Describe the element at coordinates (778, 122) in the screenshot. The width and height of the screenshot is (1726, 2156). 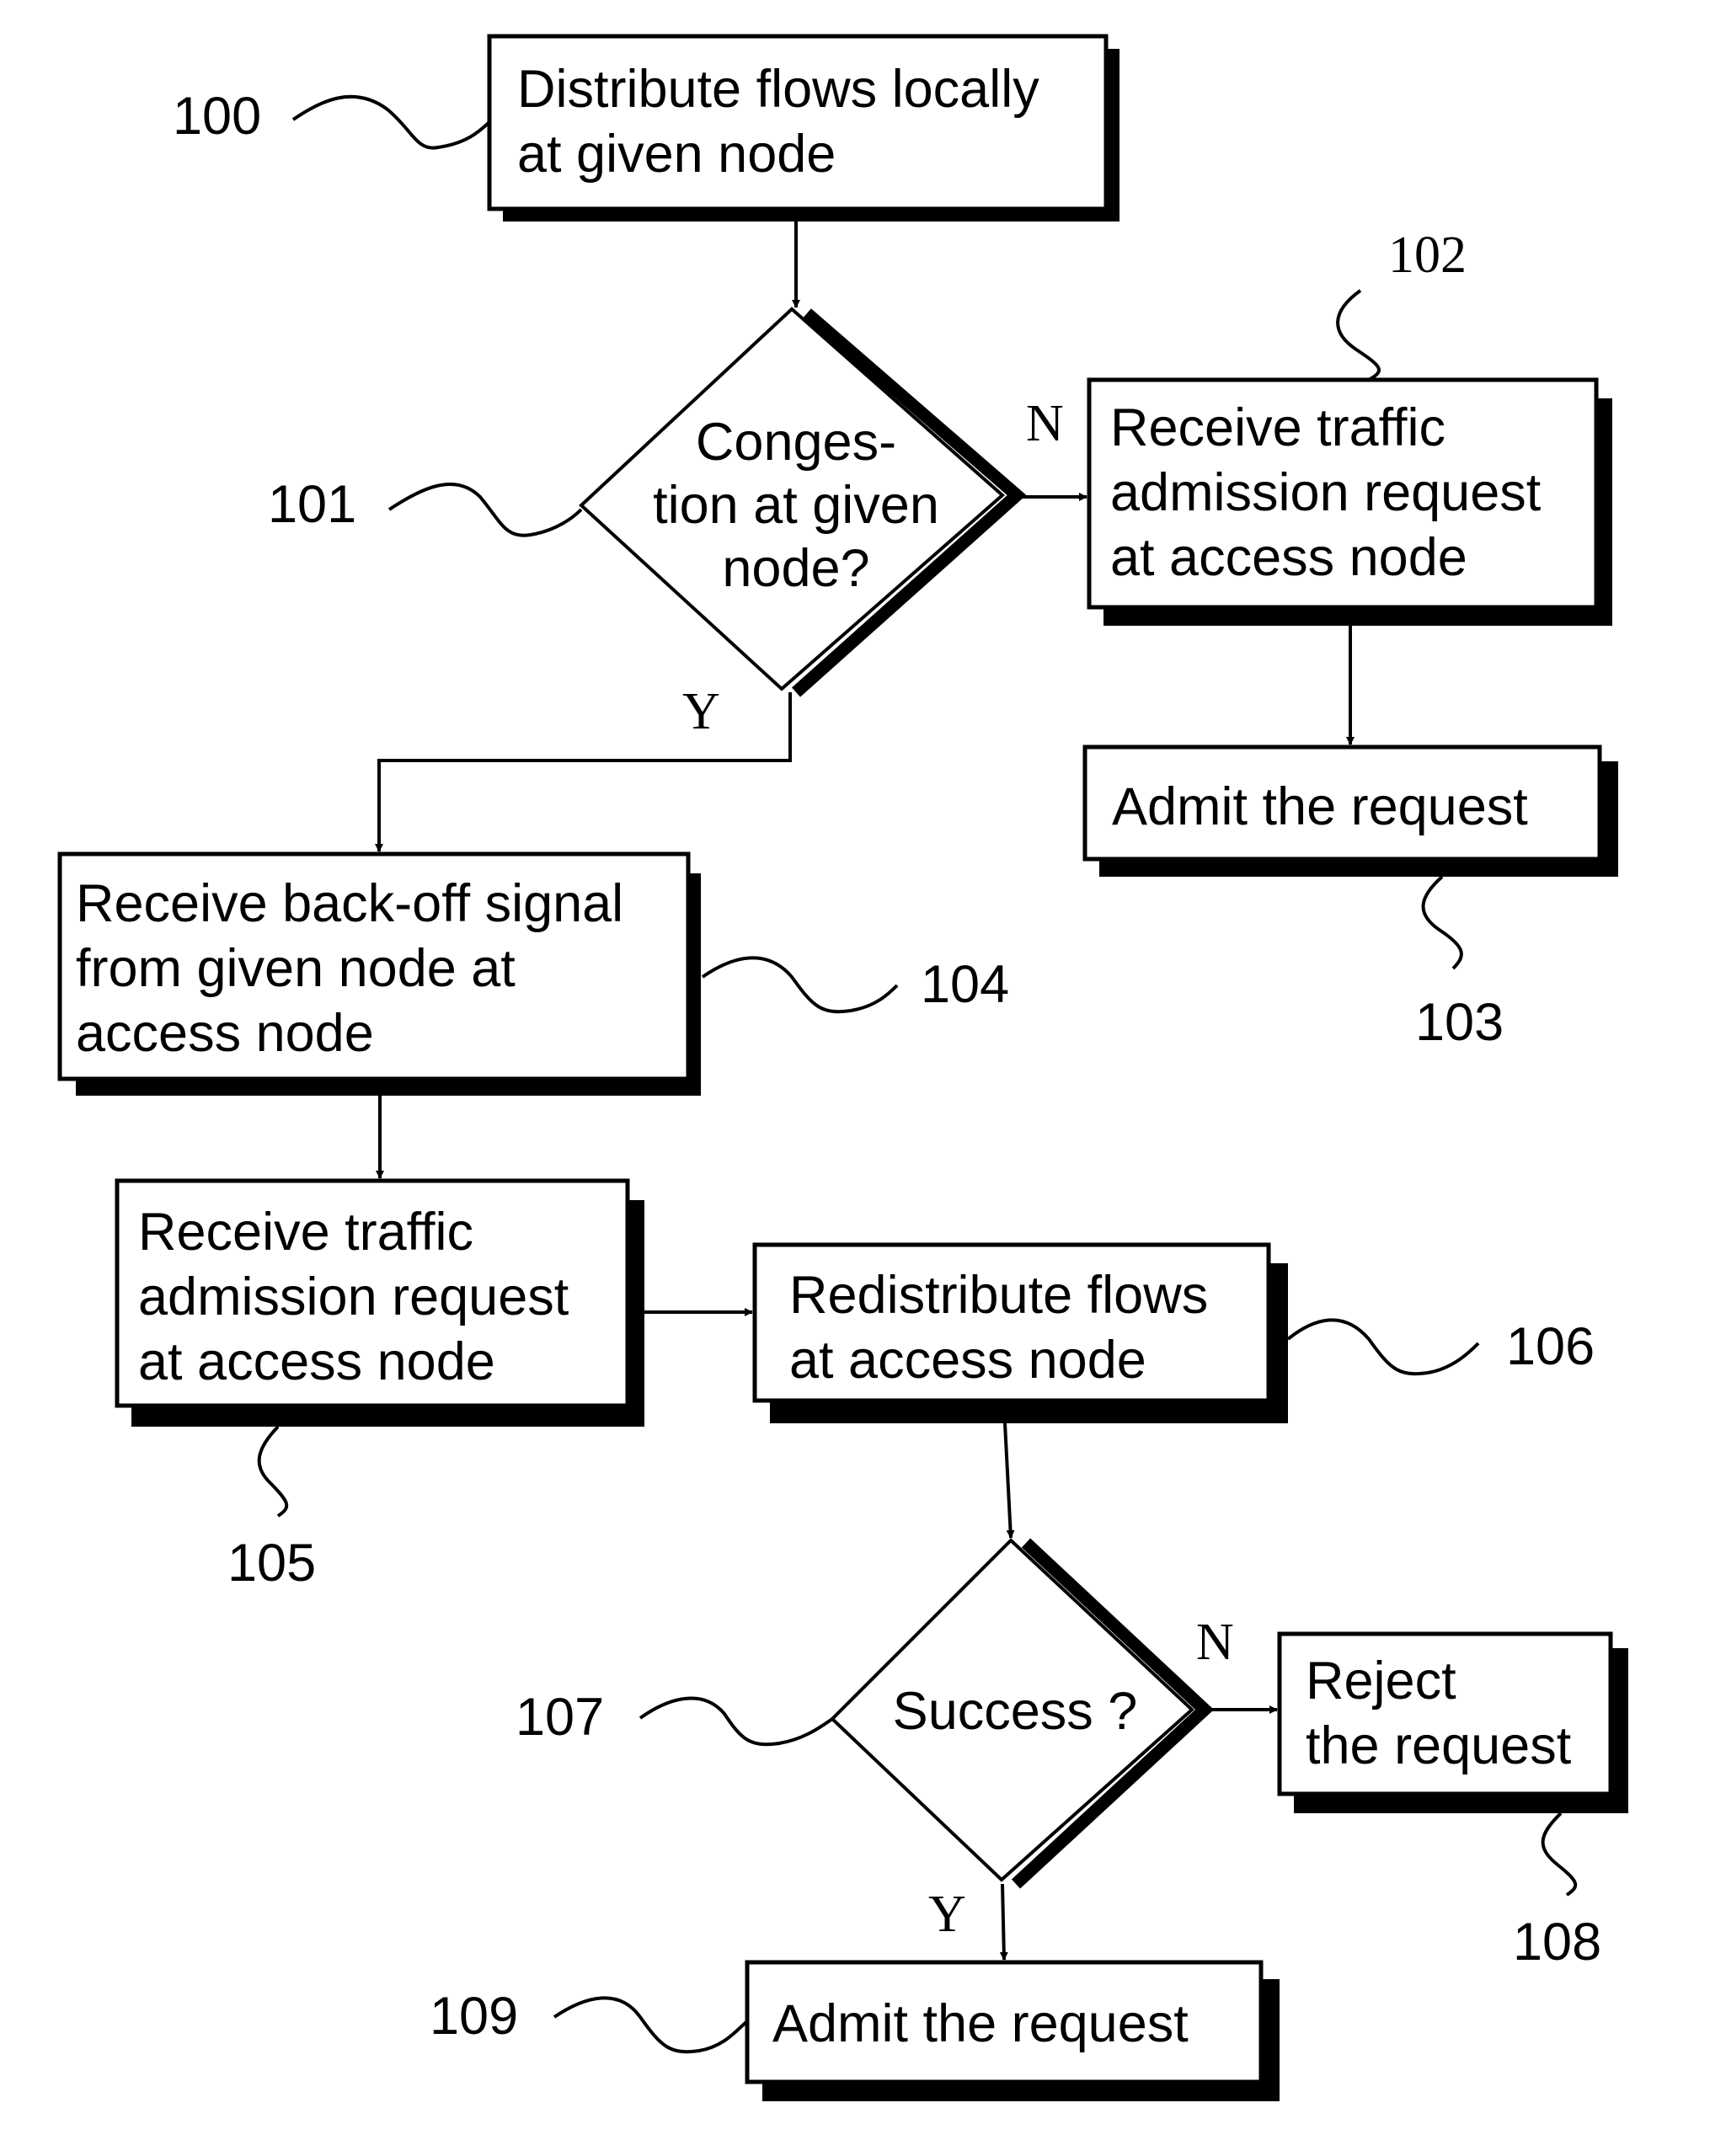
I see `node-100-text: Distribute flows locally at given node` at that location.